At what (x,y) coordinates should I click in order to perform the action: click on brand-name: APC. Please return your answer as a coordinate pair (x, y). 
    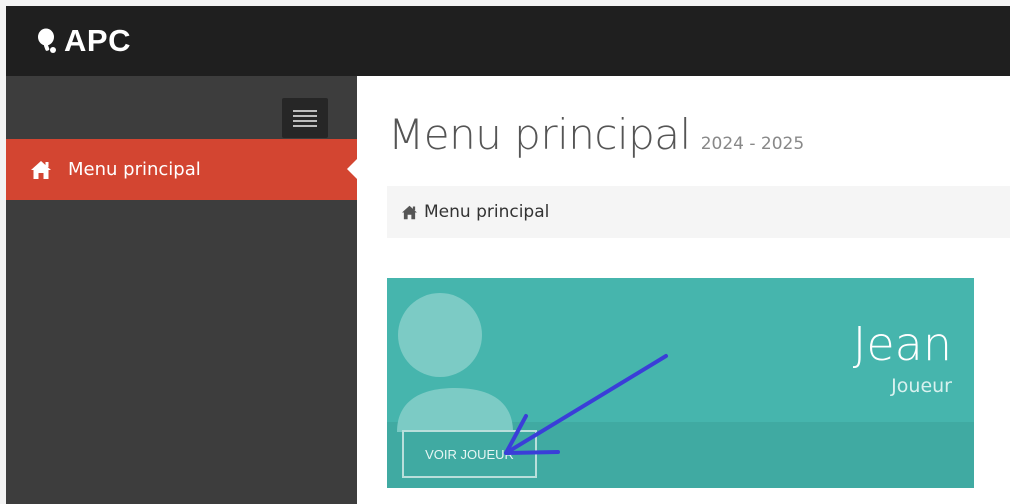
    Looking at the image, I should click on (97, 40).